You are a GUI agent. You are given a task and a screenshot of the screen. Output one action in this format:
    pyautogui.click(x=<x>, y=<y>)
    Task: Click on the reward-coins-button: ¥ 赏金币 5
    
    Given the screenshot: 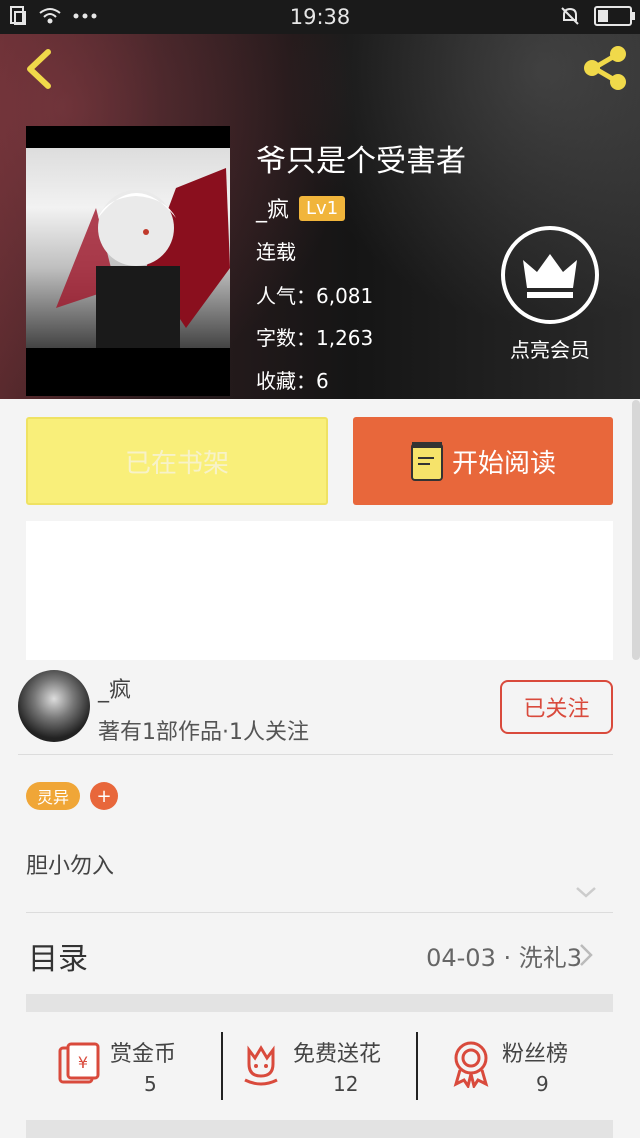 What is the action you would take?
    pyautogui.click(x=124, y=1066)
    